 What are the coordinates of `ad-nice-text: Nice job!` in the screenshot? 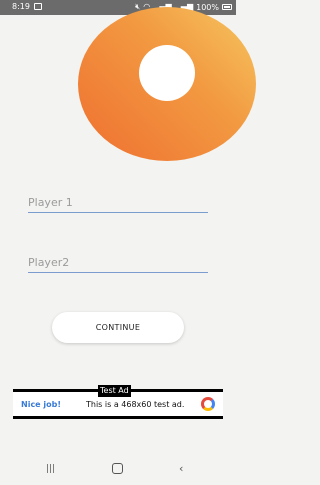 It's located at (41, 404).